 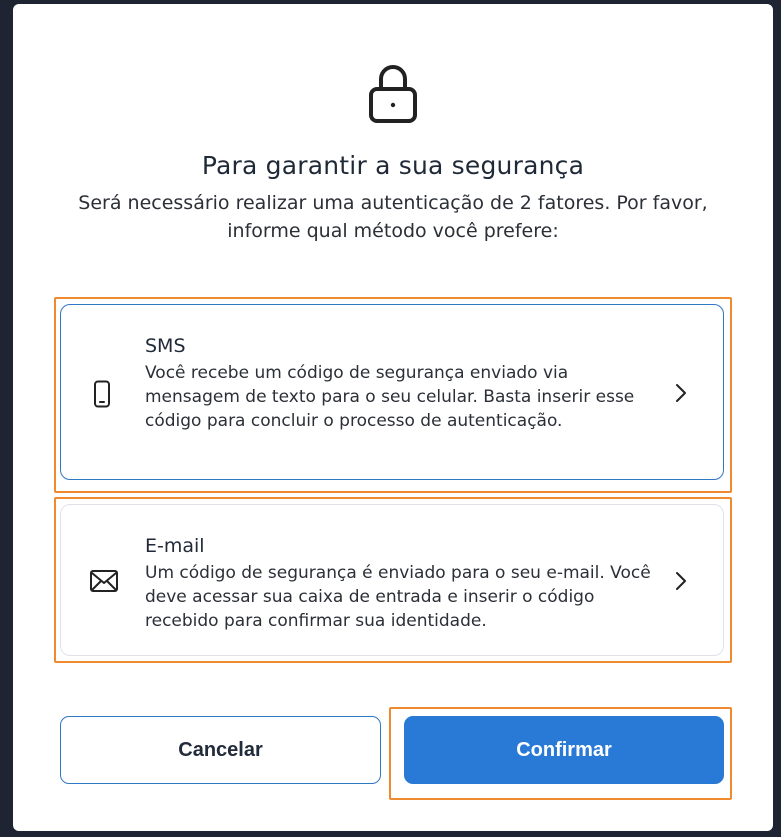 What do you see at coordinates (393, 94) in the screenshot?
I see `lock-icon` at bounding box center [393, 94].